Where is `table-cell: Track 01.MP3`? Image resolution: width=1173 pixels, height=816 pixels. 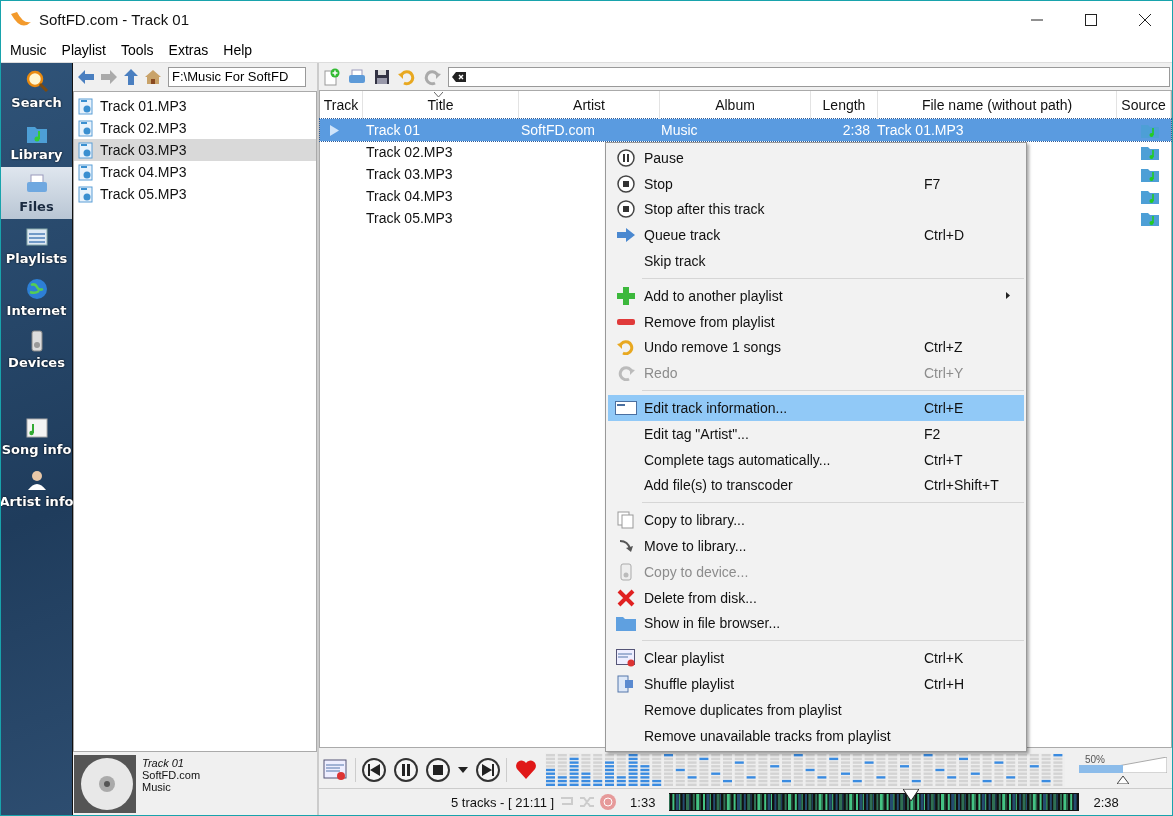
table-cell: Track 01.MP3 is located at coordinates (920, 130).